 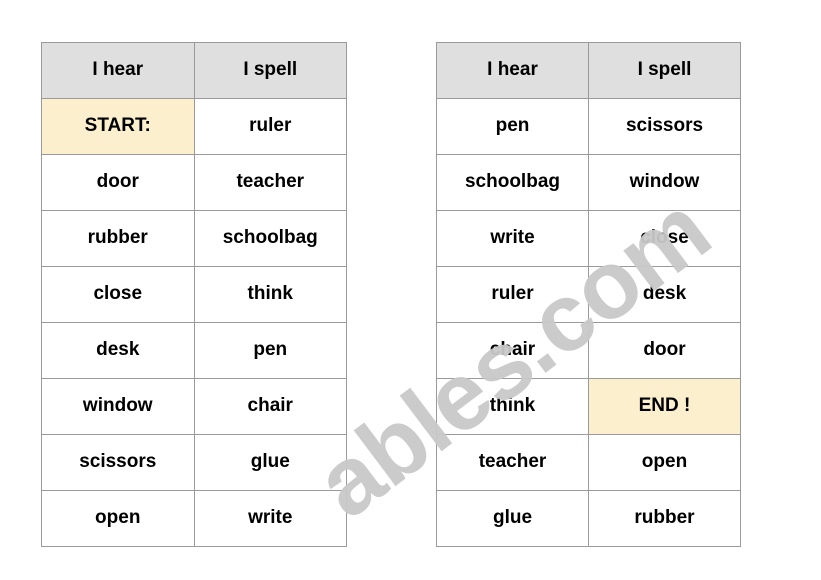 I want to click on table-row: window chair, so click(x=194, y=406).